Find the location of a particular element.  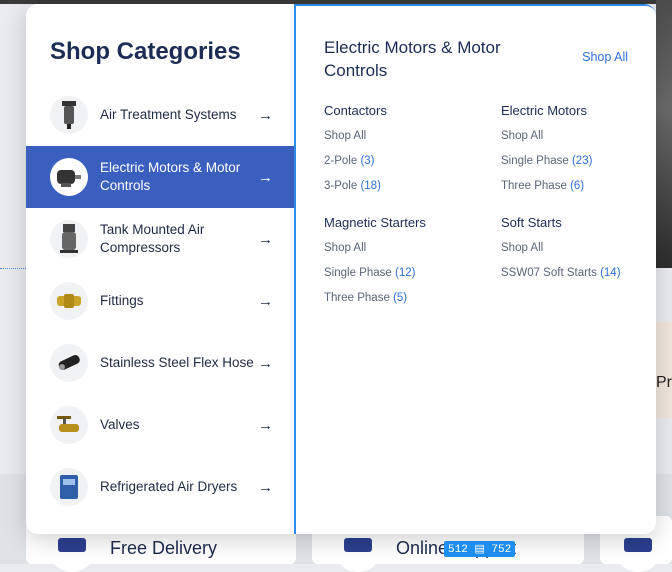

category-valves: Valves → is located at coordinates (160, 425).